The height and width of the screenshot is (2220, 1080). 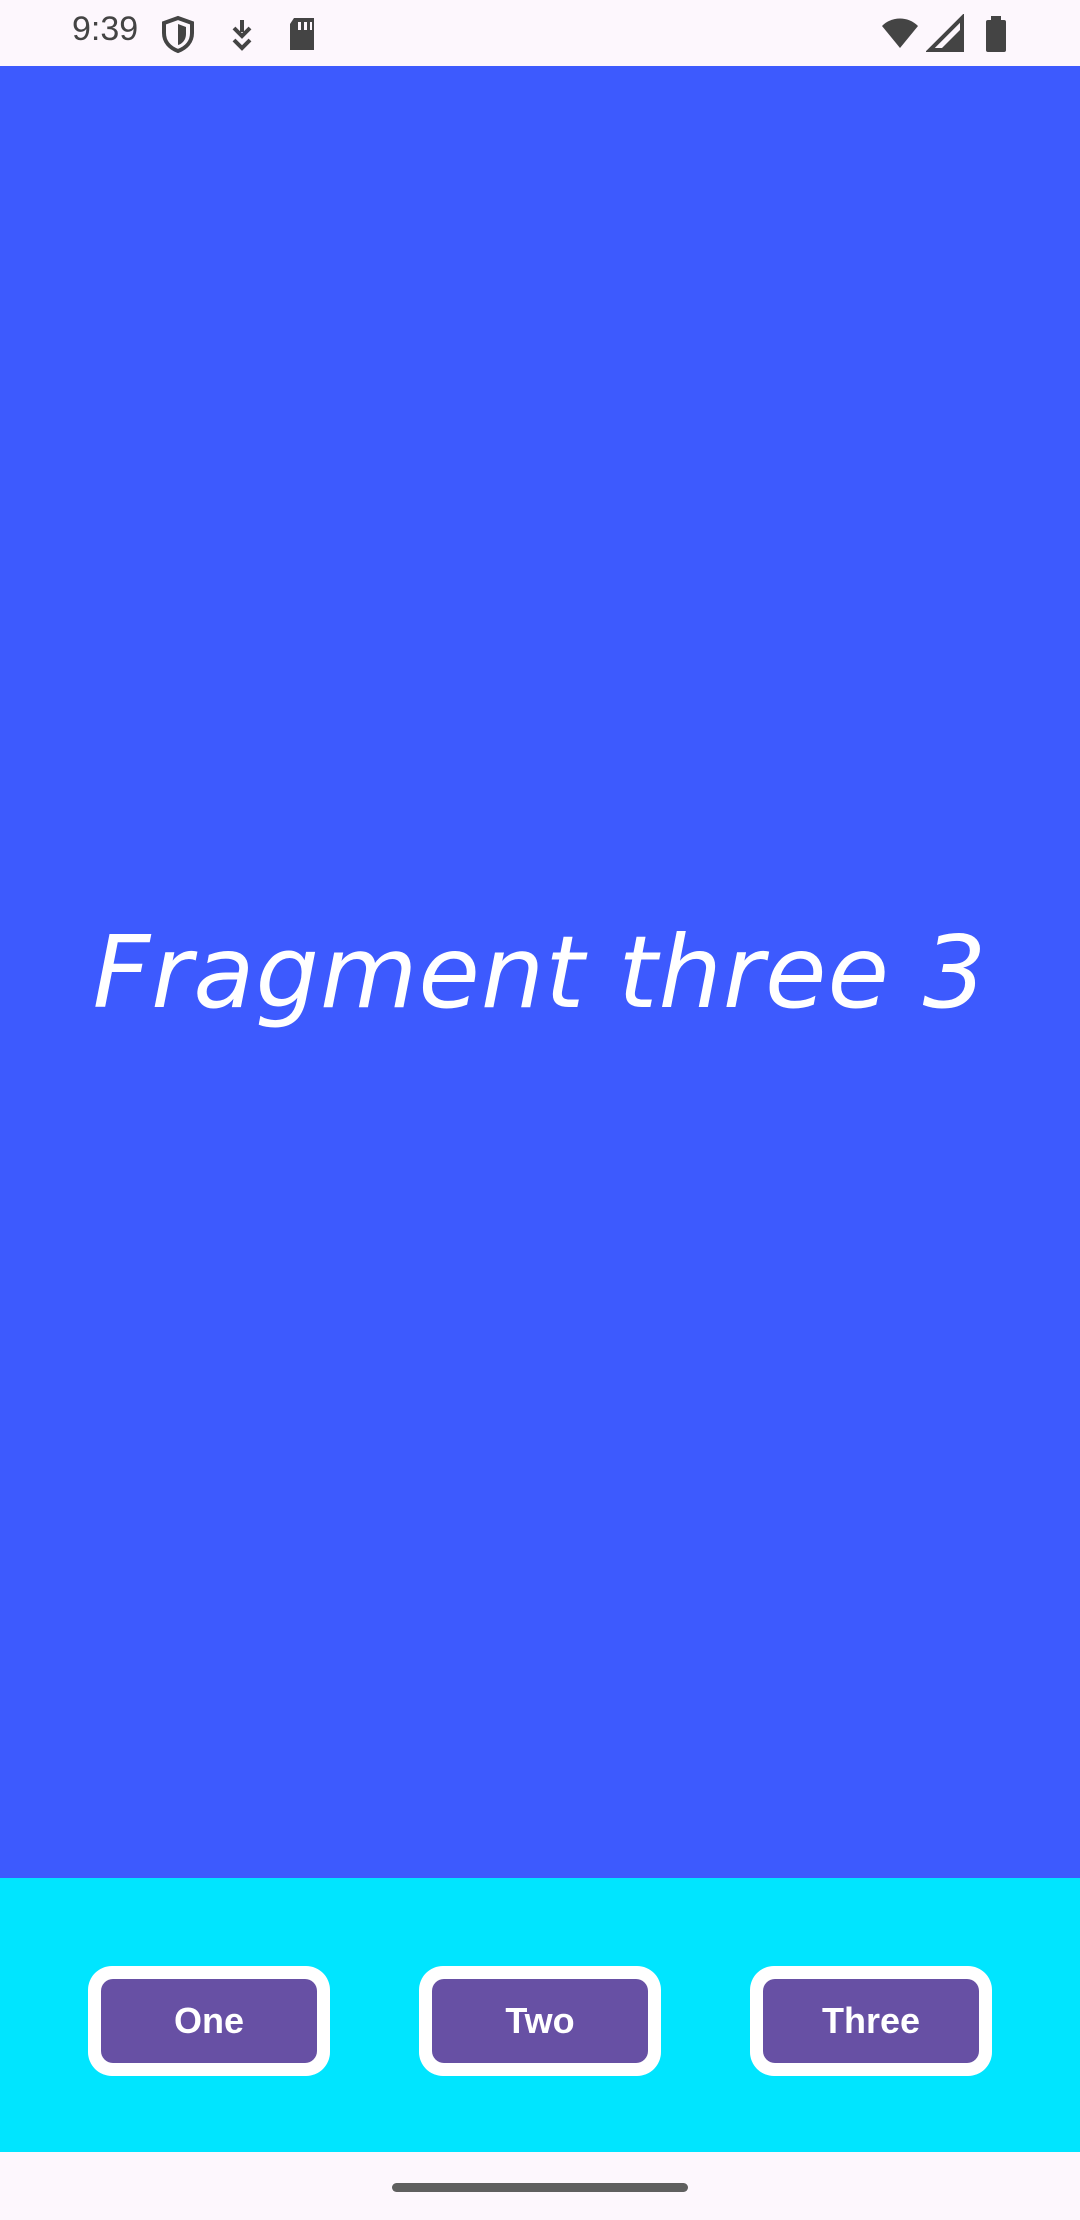 What do you see at coordinates (540, 33) in the screenshot?
I see `status-bar: 9:39` at bounding box center [540, 33].